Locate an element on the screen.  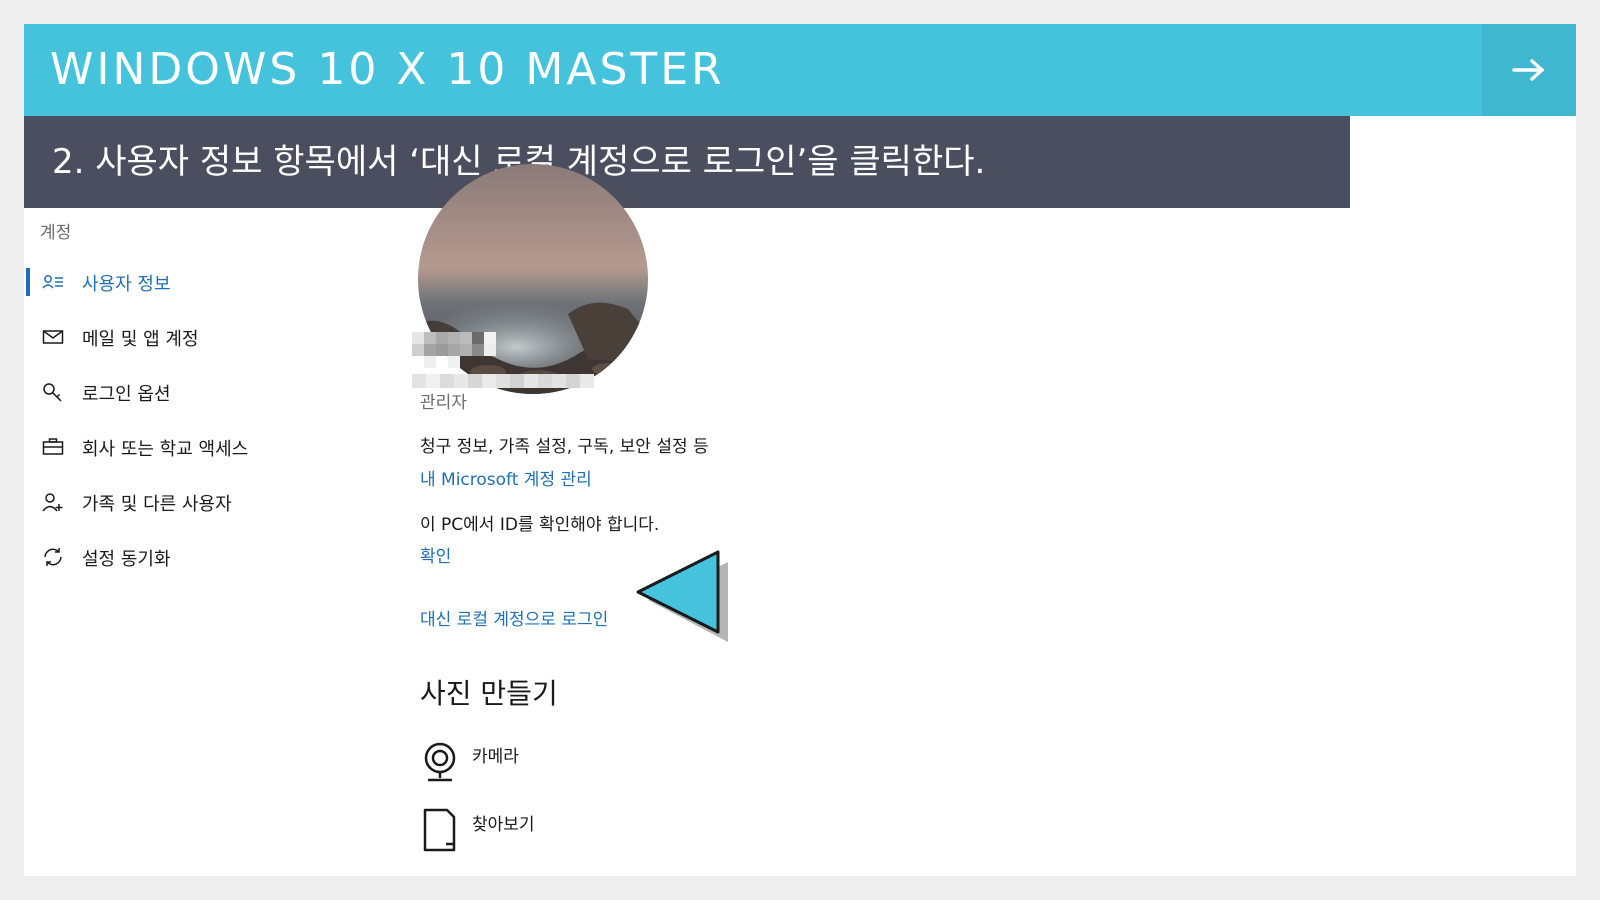
user-name-redacted is located at coordinates (454, 350).